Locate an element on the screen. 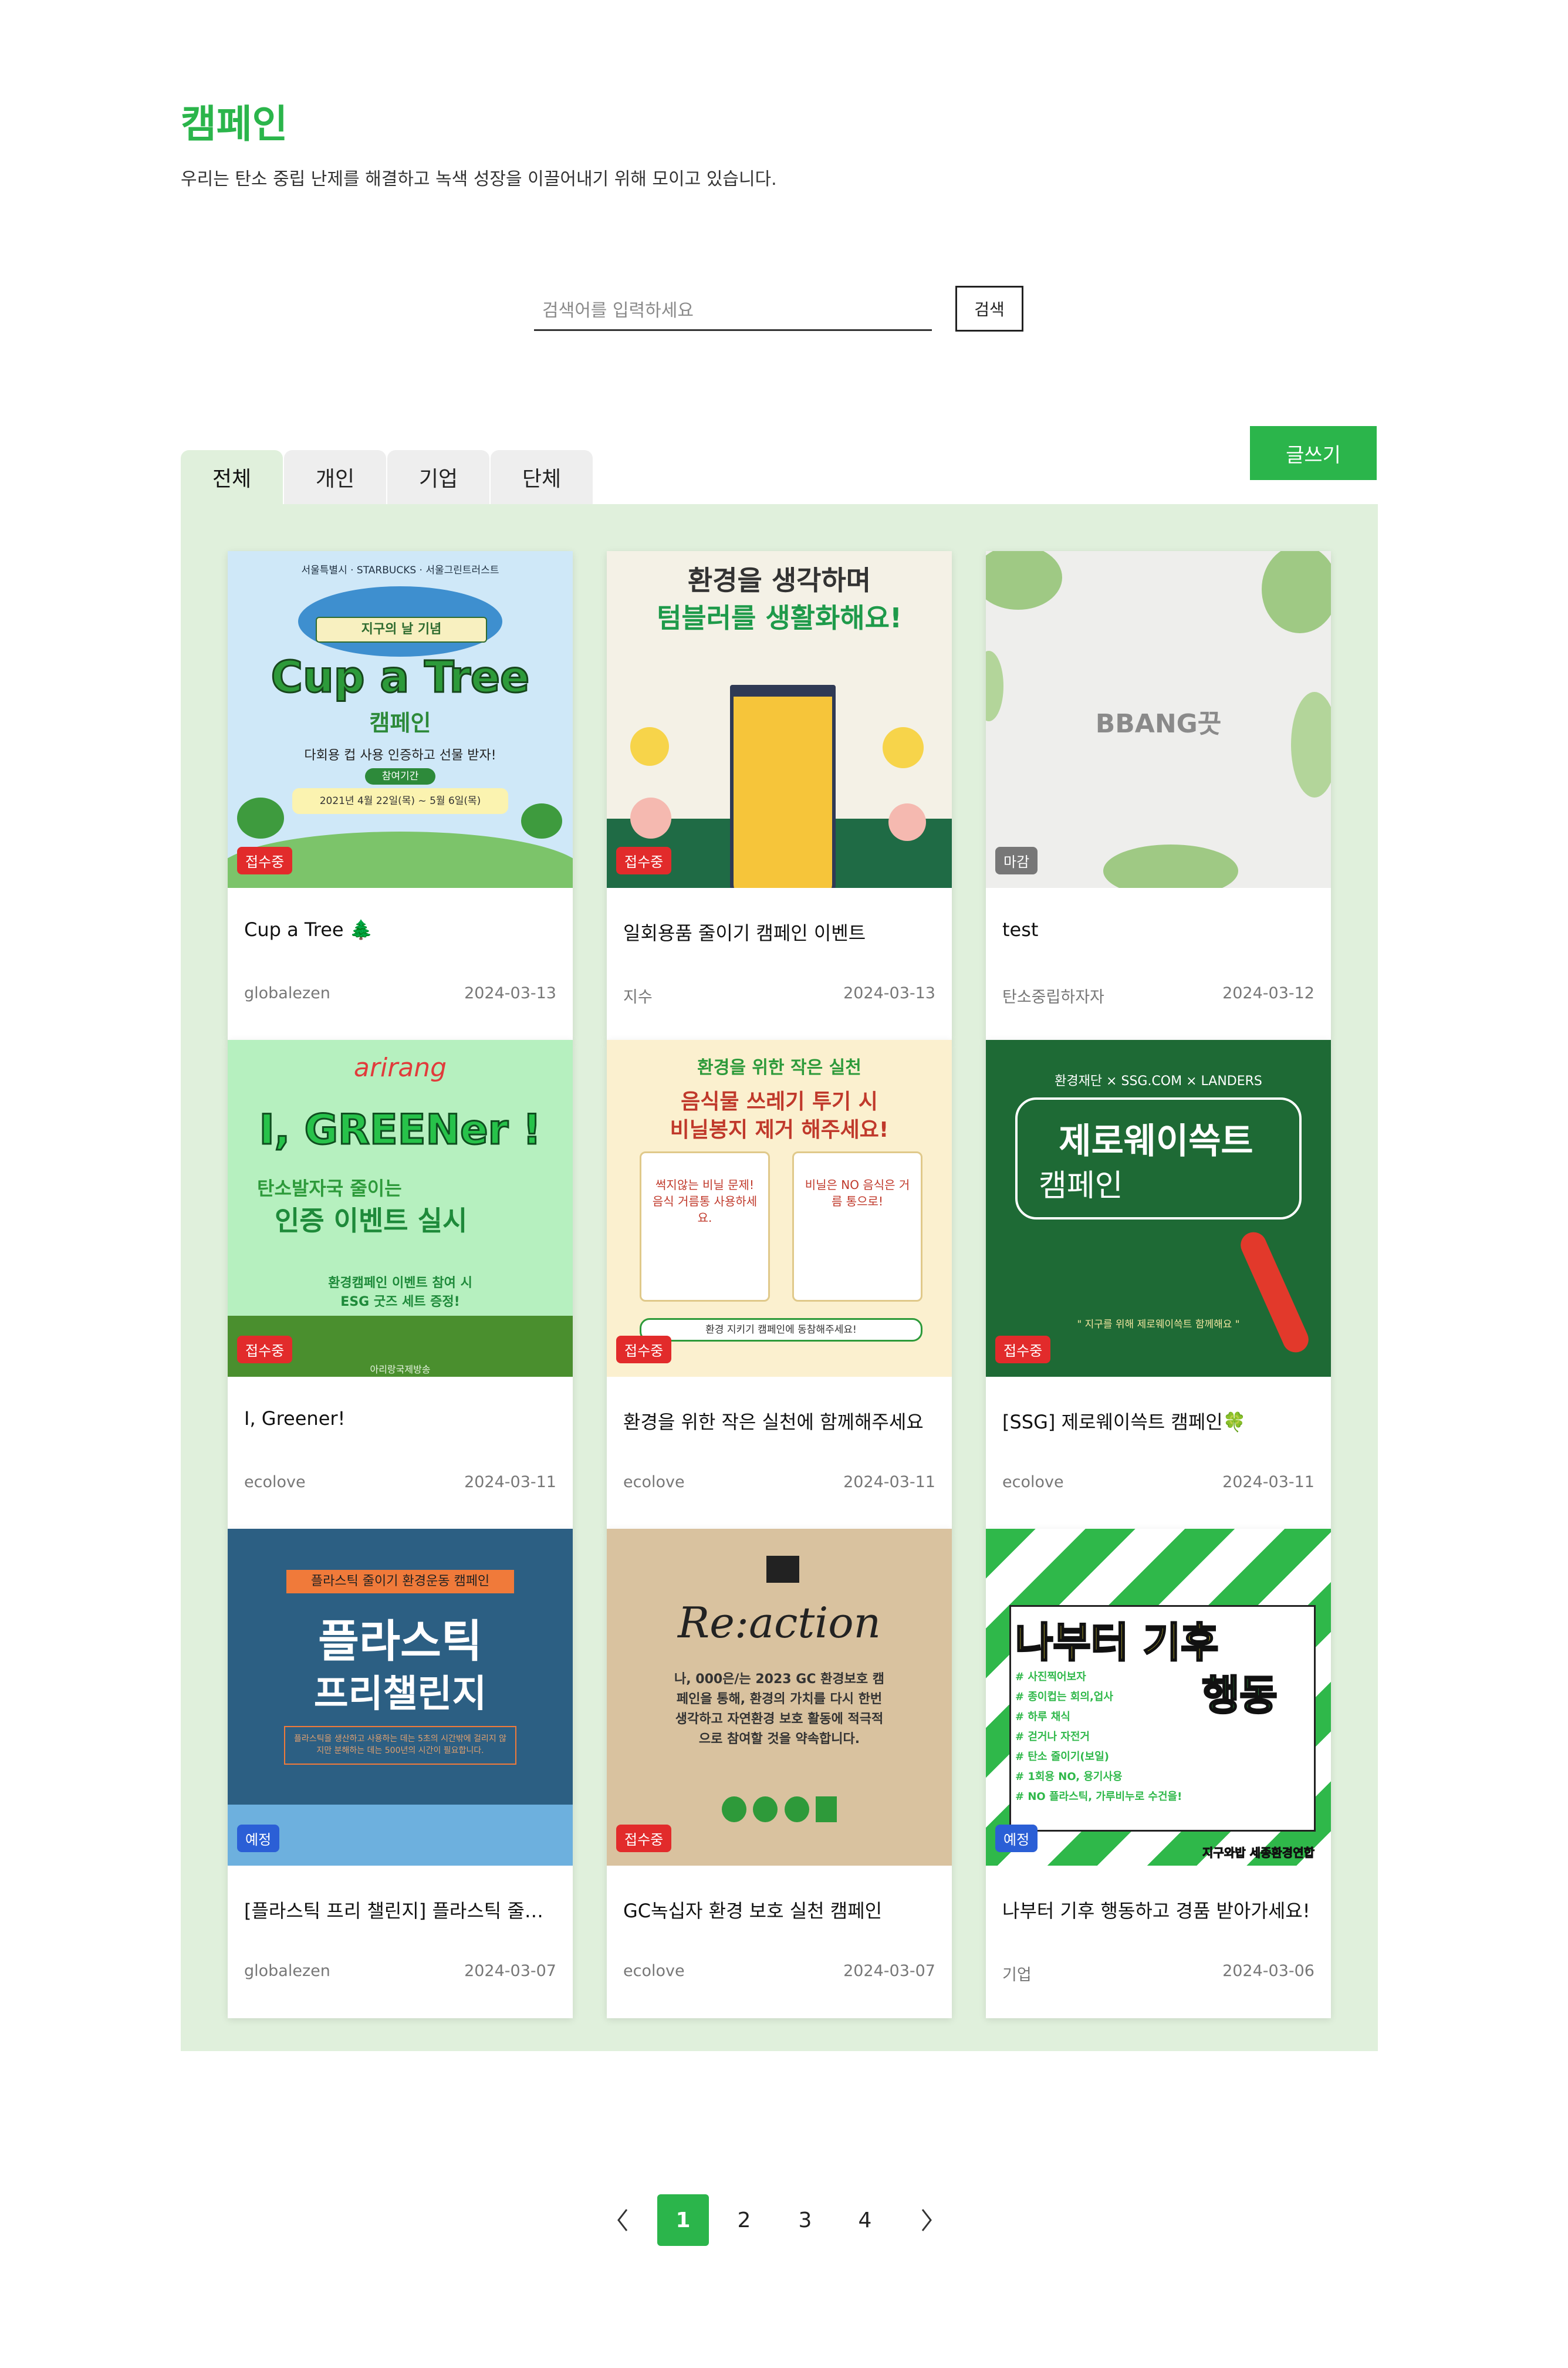 The height and width of the screenshot is (2368, 1568). tip-text: 썩지않는 비닐 문제! 음식 거름통 사용하세요. is located at coordinates (705, 1201).